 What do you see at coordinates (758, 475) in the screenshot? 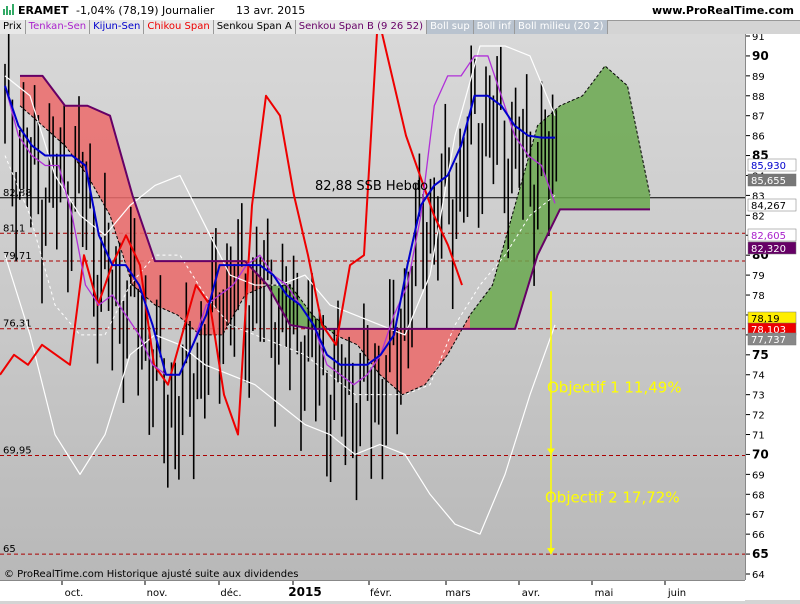
I see `y-tick-label: 69` at bounding box center [758, 475].